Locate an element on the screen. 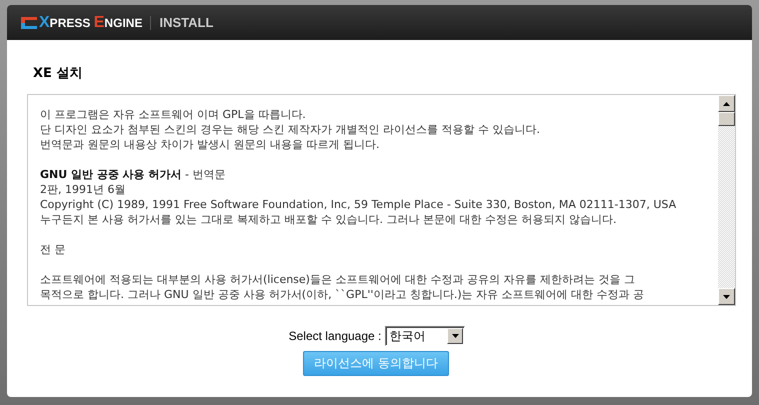  license-line: 소프트웨어에 적용되는 대부분의 사용 허가서(license)들은 소프트웨어에 대한 수정과 공유의 자유를 제한하려는 것을 그 is located at coordinates (338, 279).